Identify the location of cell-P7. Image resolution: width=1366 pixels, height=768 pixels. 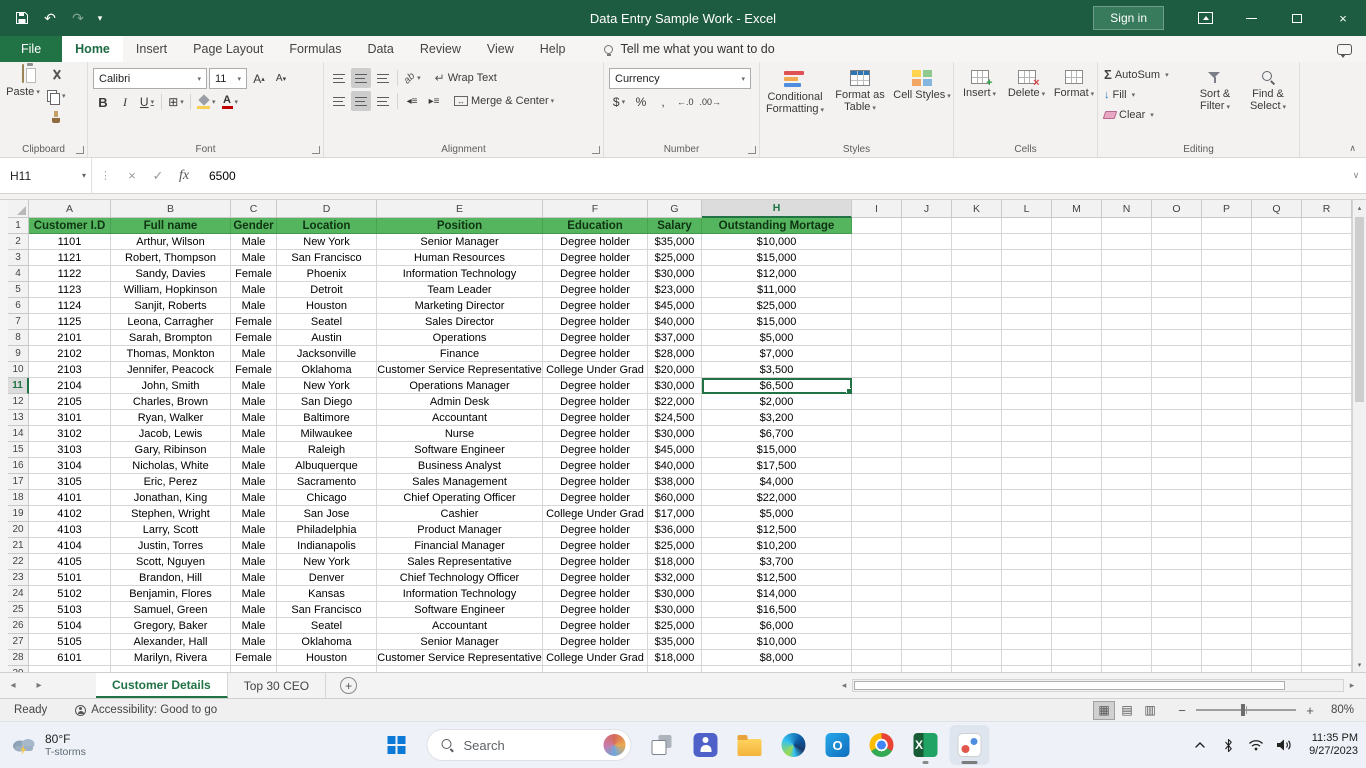
(1227, 322).